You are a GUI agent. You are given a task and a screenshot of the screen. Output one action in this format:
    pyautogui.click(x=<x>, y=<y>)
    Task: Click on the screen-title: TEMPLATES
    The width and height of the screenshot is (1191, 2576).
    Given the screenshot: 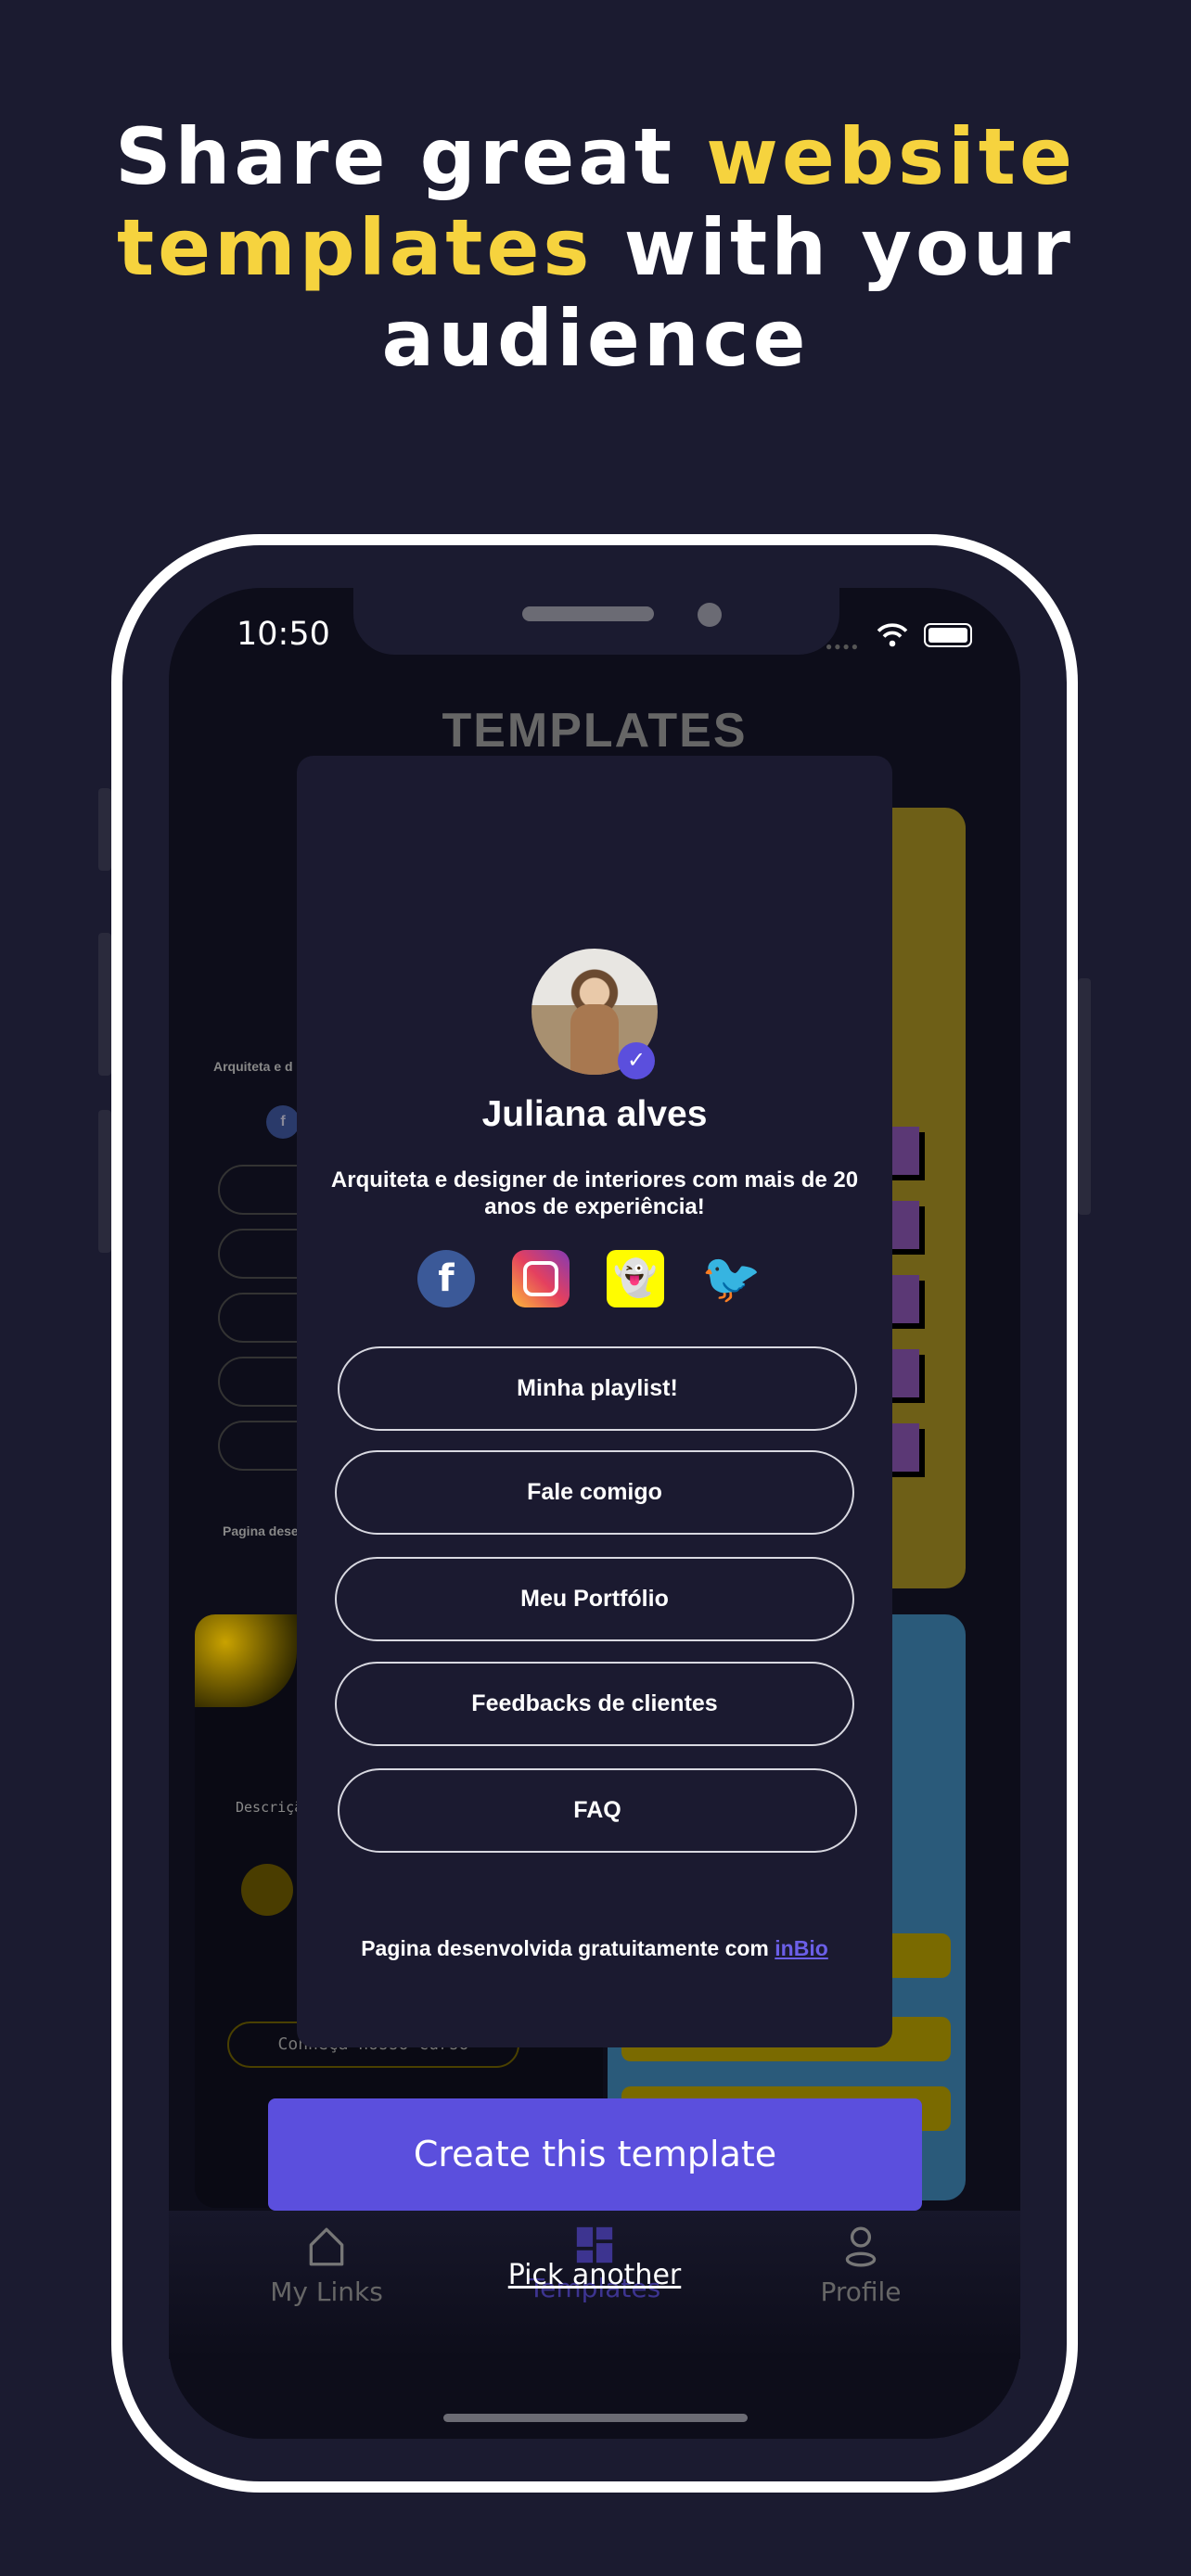 What is the action you would take?
    pyautogui.click(x=595, y=731)
    